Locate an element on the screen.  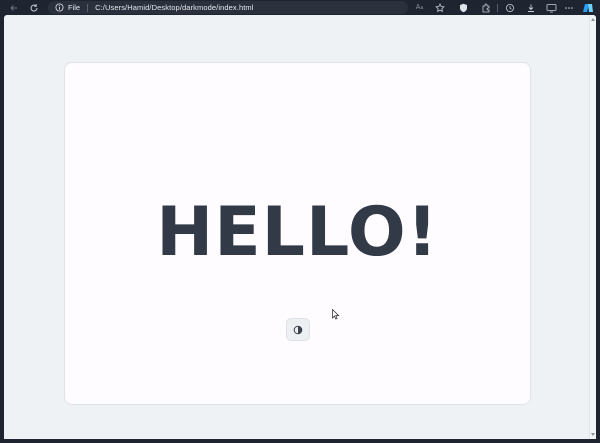
info-icon is located at coordinates (59, 7).